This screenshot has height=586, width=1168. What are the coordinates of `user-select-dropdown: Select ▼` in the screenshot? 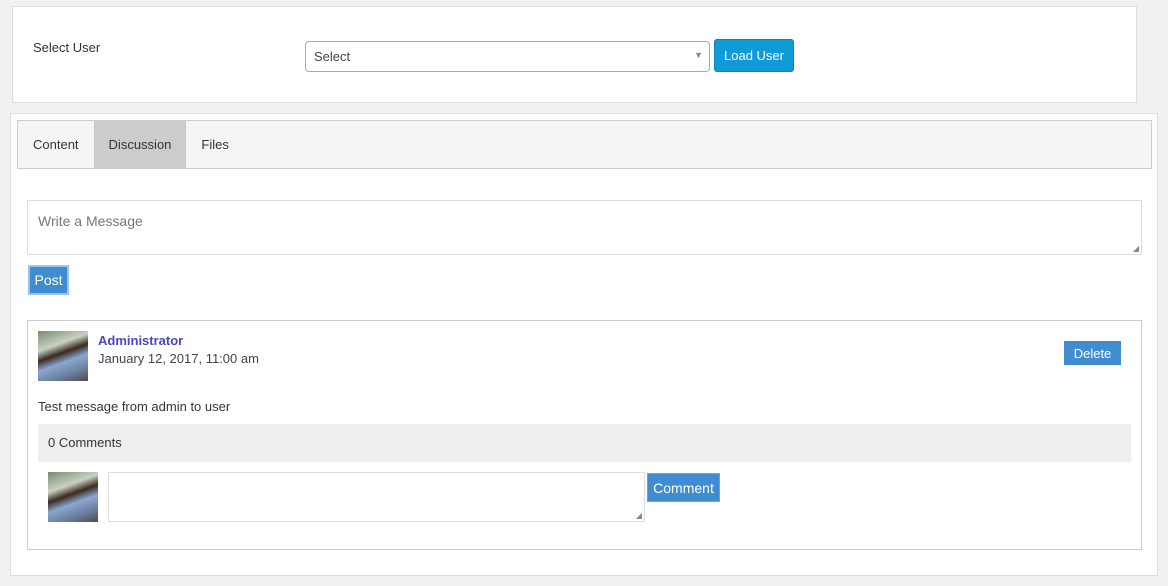 It's located at (507, 56).